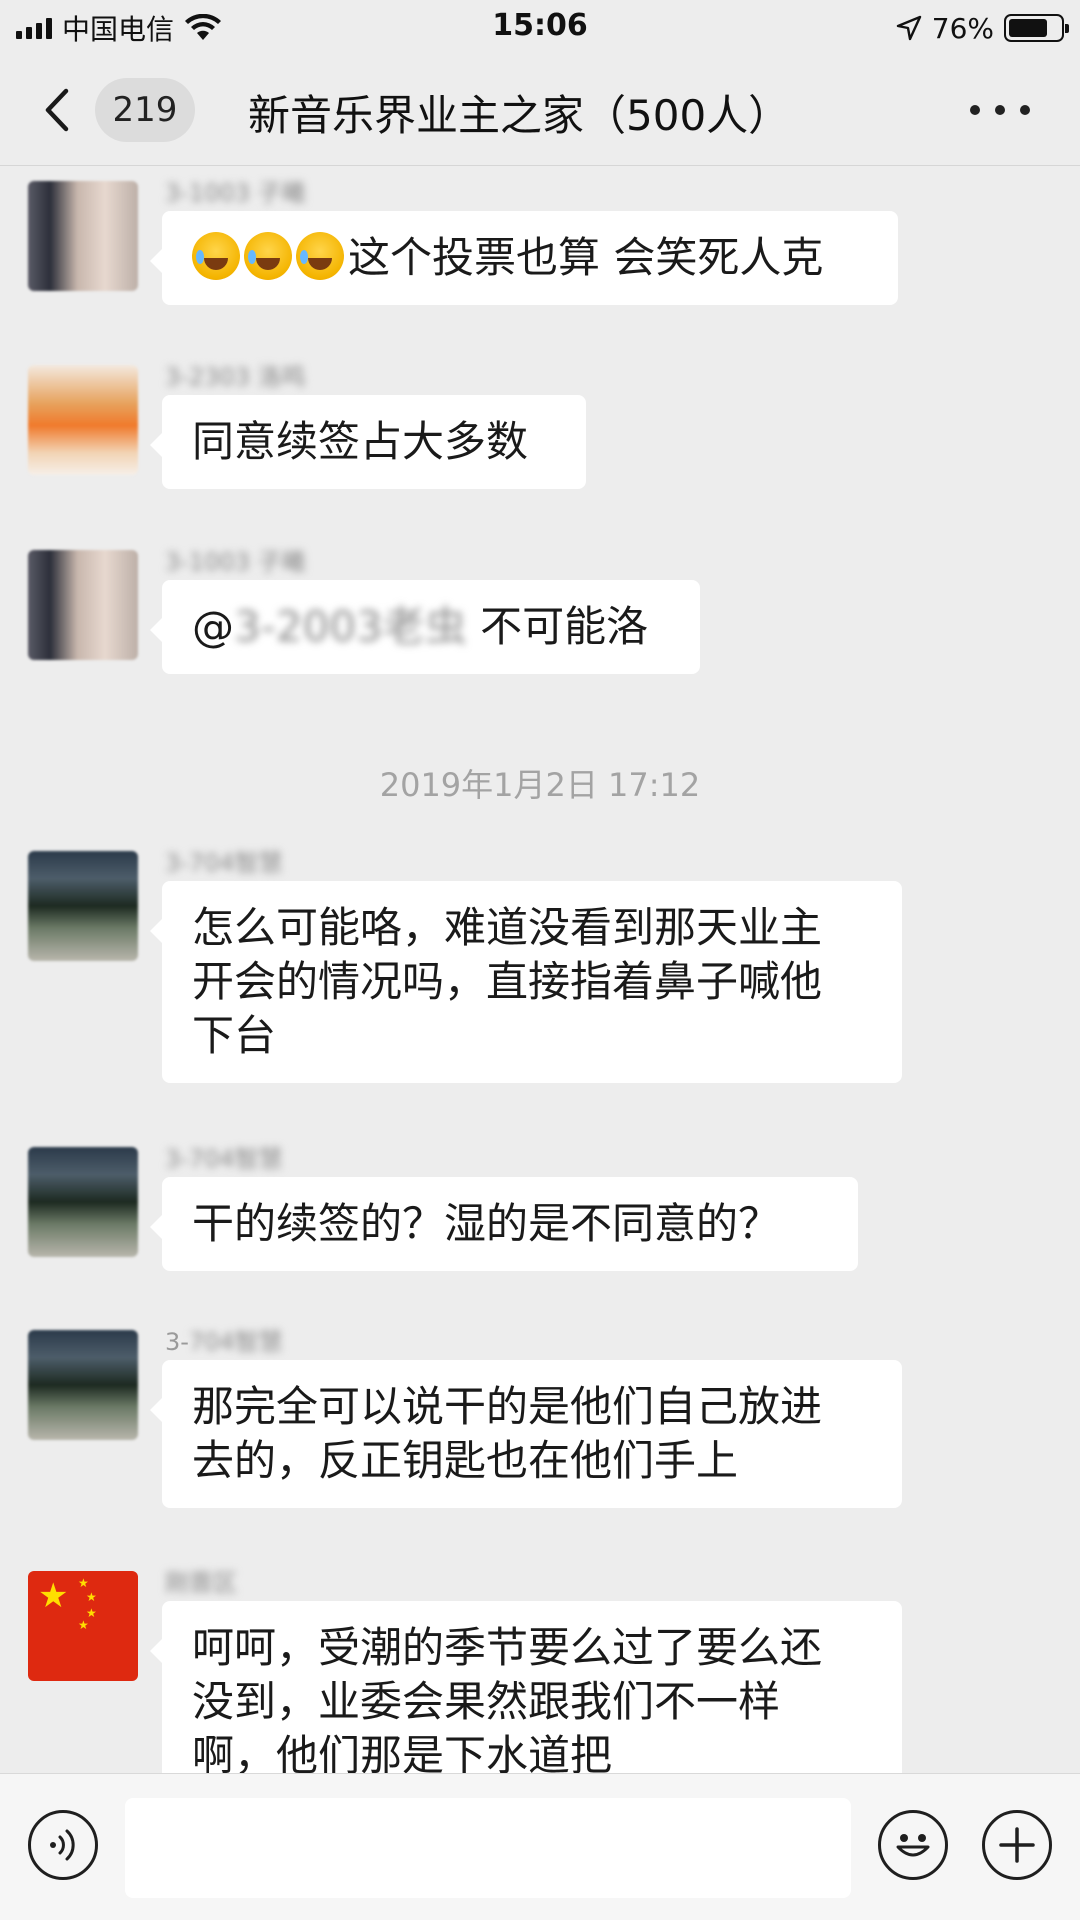 This screenshot has height=1920, width=1080. What do you see at coordinates (962, 28) in the screenshot?
I see `battery-percent: 76%` at bounding box center [962, 28].